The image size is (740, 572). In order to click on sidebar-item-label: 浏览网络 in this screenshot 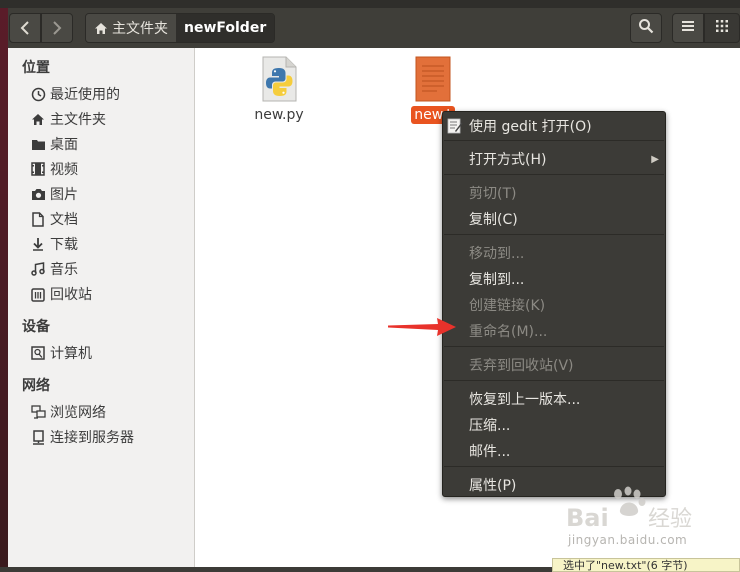, I will do `click(78, 413)`.